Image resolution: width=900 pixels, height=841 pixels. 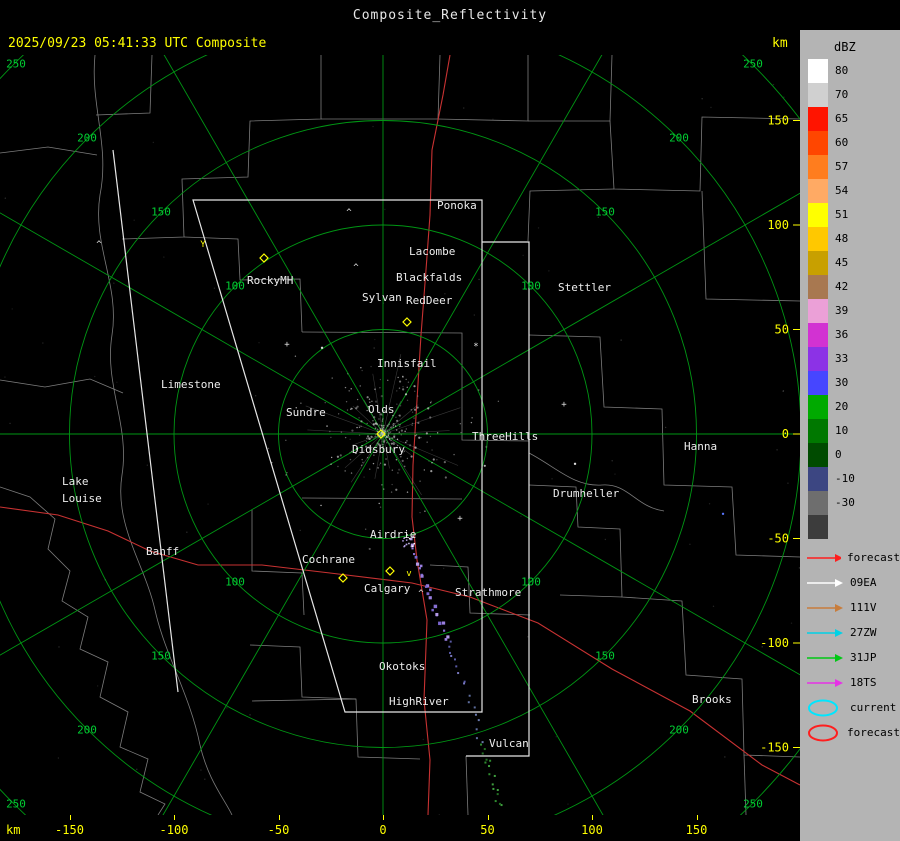 I want to click on x-axis-label: -100, so click(x=174, y=830).